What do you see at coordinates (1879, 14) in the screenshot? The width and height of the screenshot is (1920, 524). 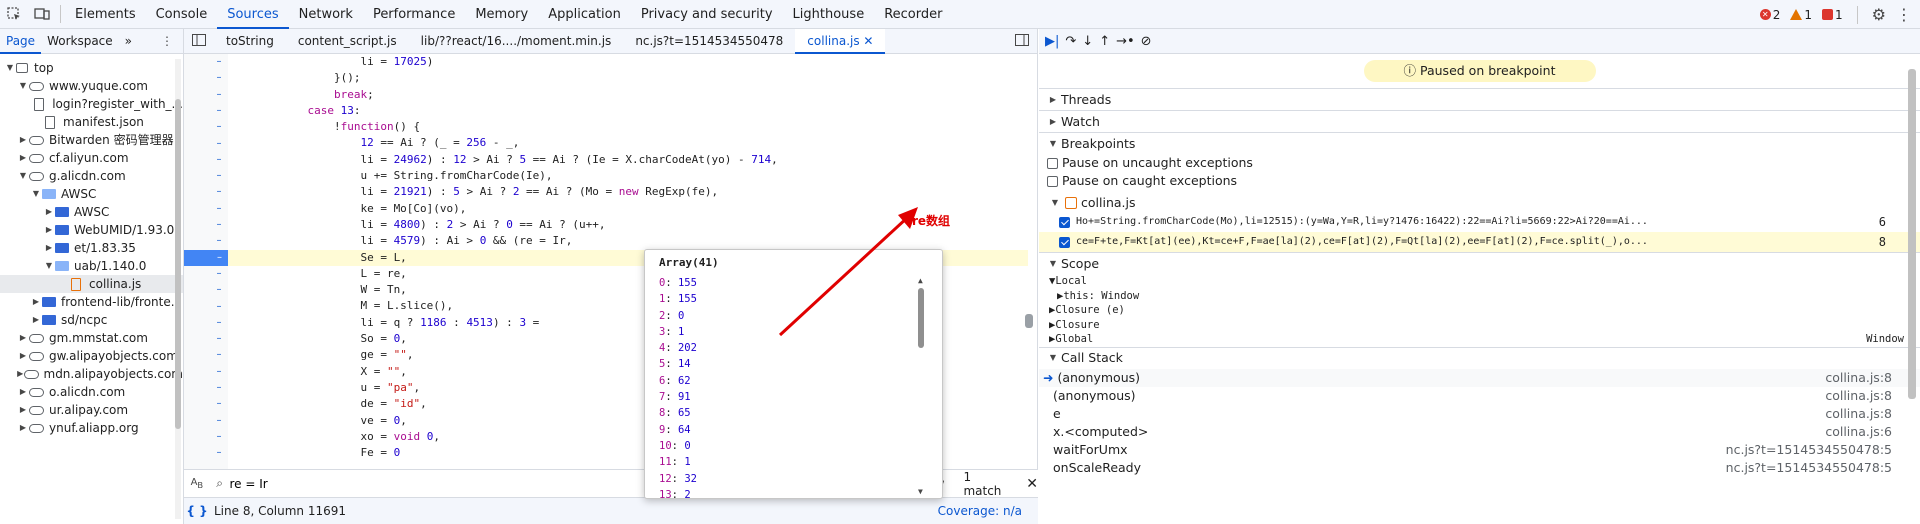 I see `settings-gear-icon: ⚙` at bounding box center [1879, 14].